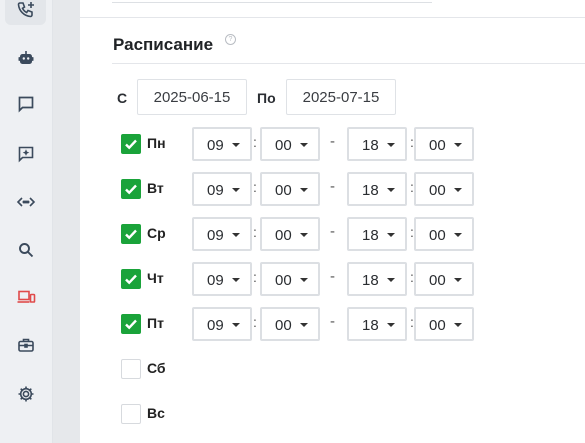 This screenshot has width=585, height=443. What do you see at coordinates (192, 97) in the screenshot?
I see `from-date-input: 2025-06-15` at bounding box center [192, 97].